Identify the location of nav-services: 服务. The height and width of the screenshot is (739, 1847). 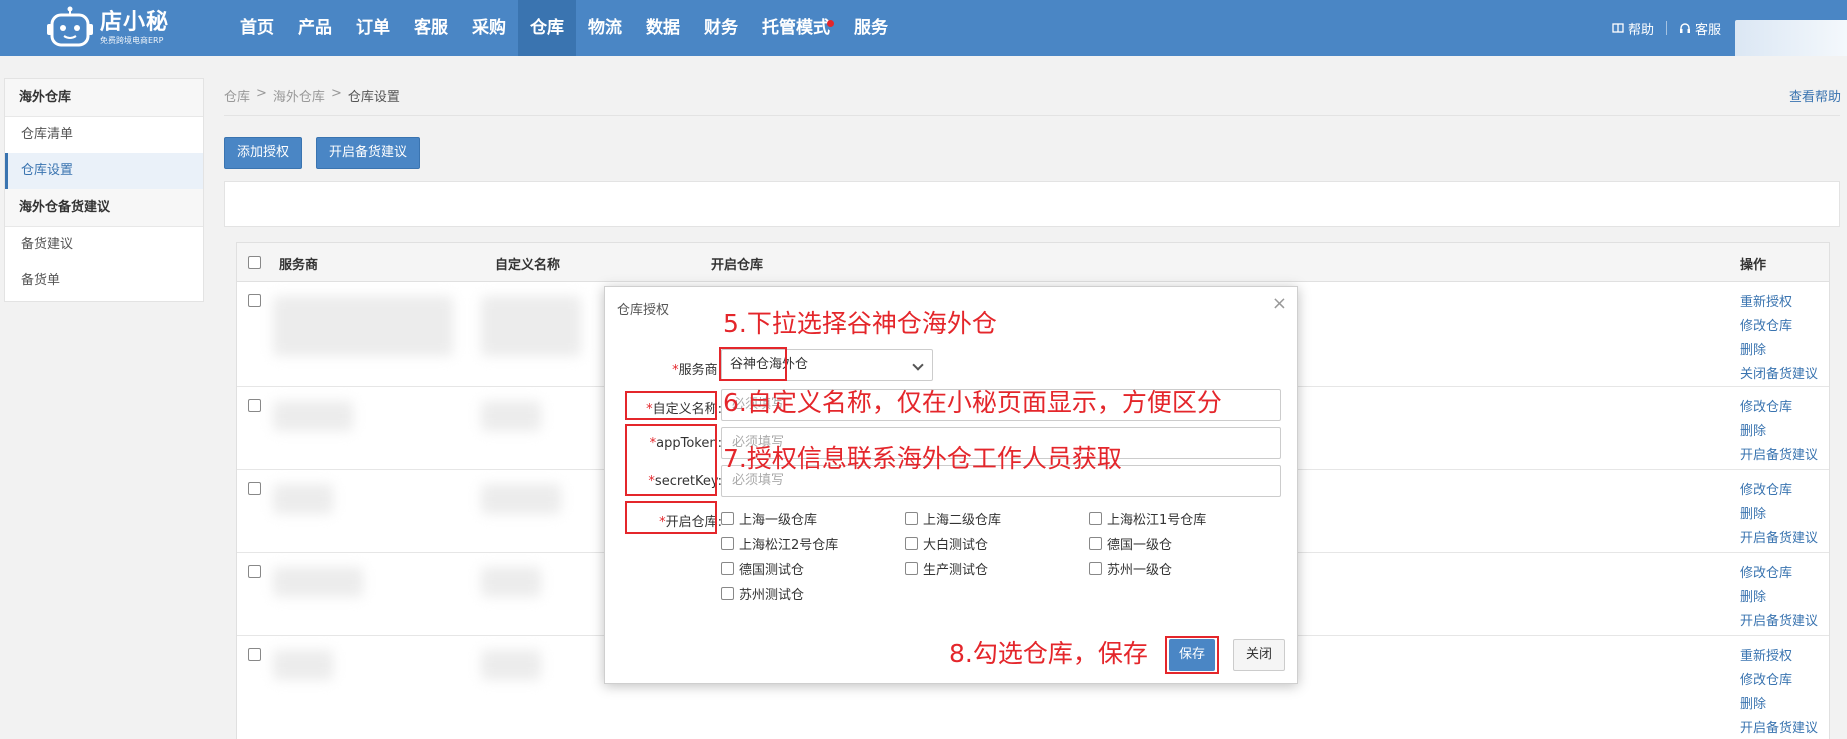
(871, 28).